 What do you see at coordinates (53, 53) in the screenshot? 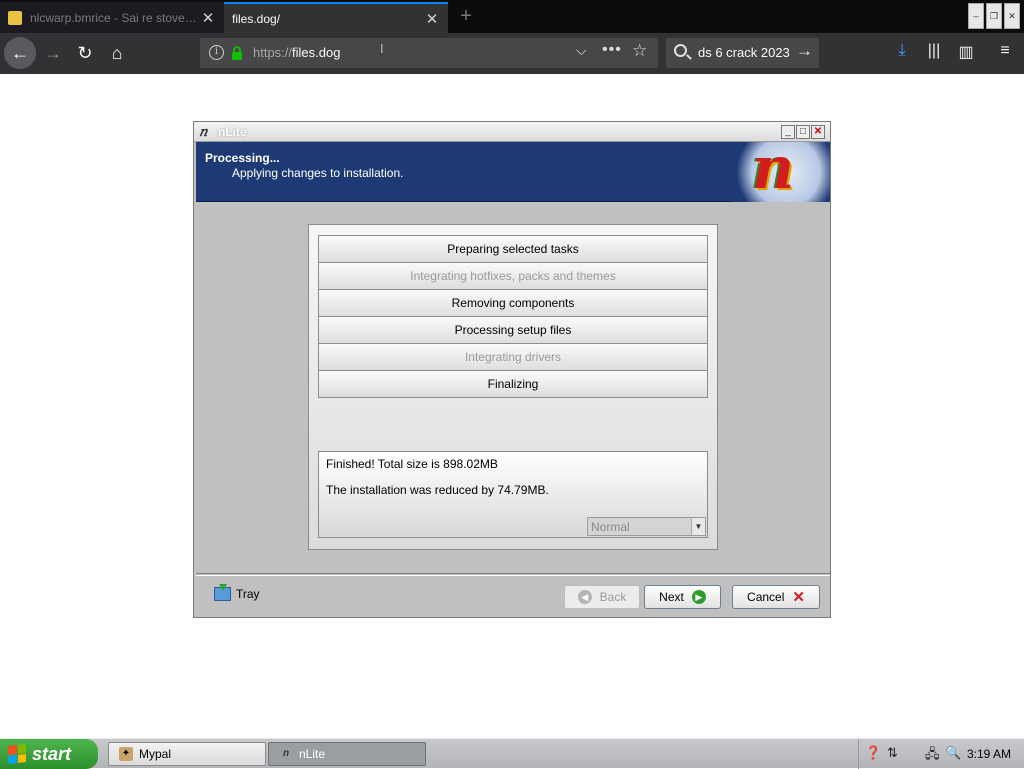
I see `forward-arrow-icon: →` at bounding box center [53, 53].